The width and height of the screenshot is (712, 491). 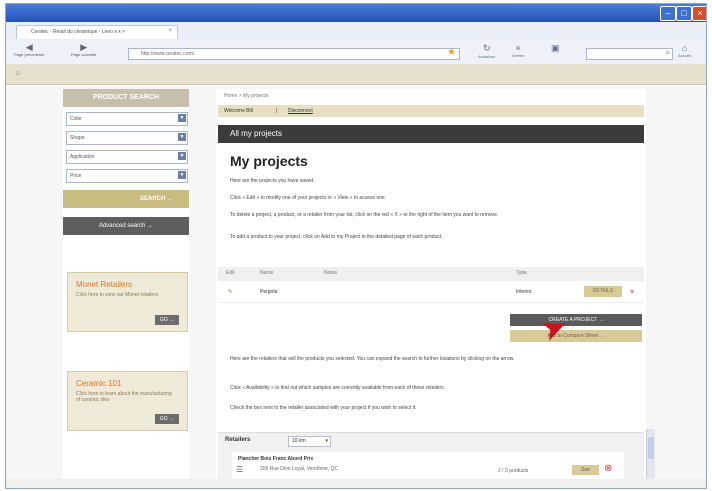 I want to click on projects-table-header: Edit Name Notes Type, so click(x=431, y=274).